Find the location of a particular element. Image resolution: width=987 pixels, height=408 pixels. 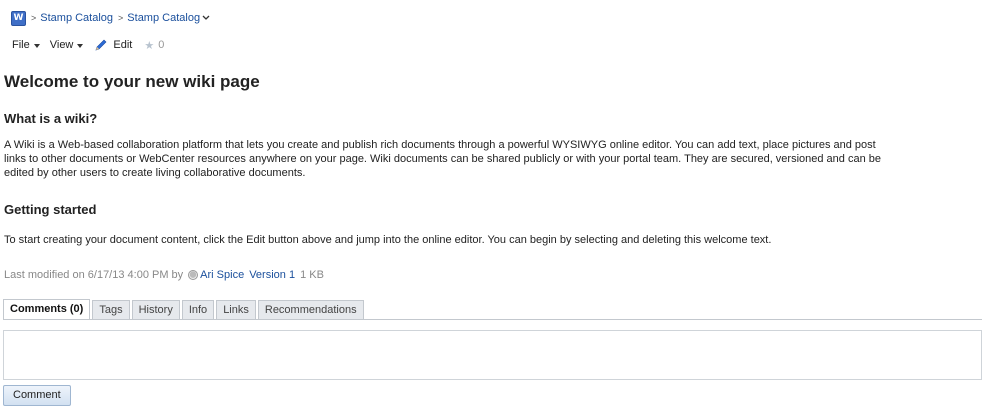

rating-button: ★ 0 is located at coordinates (154, 45).